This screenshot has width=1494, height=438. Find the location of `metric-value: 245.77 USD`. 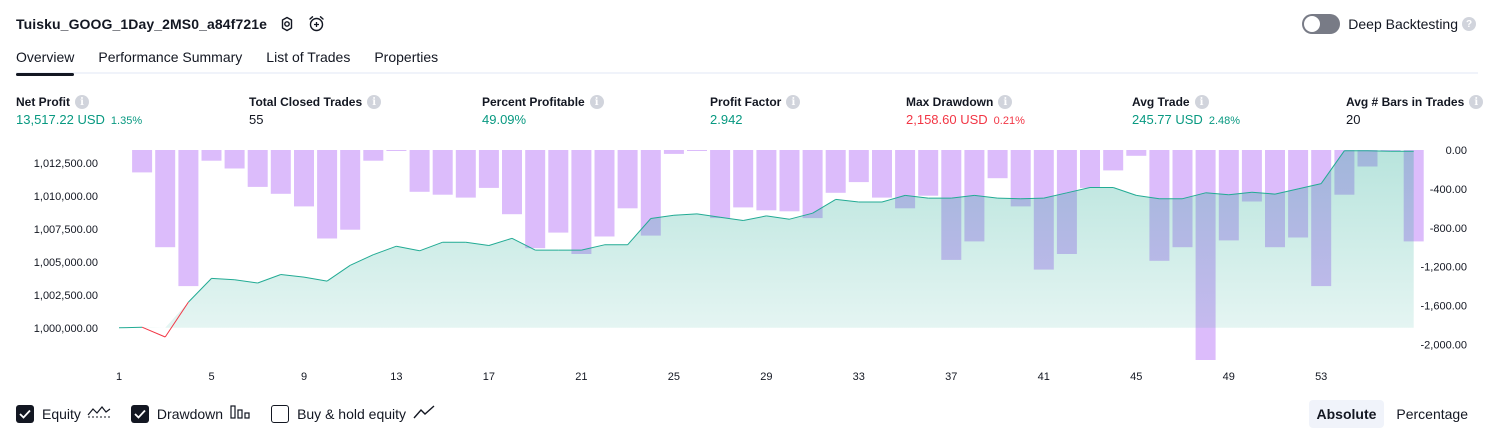

metric-value: 245.77 USD is located at coordinates (1167, 119).